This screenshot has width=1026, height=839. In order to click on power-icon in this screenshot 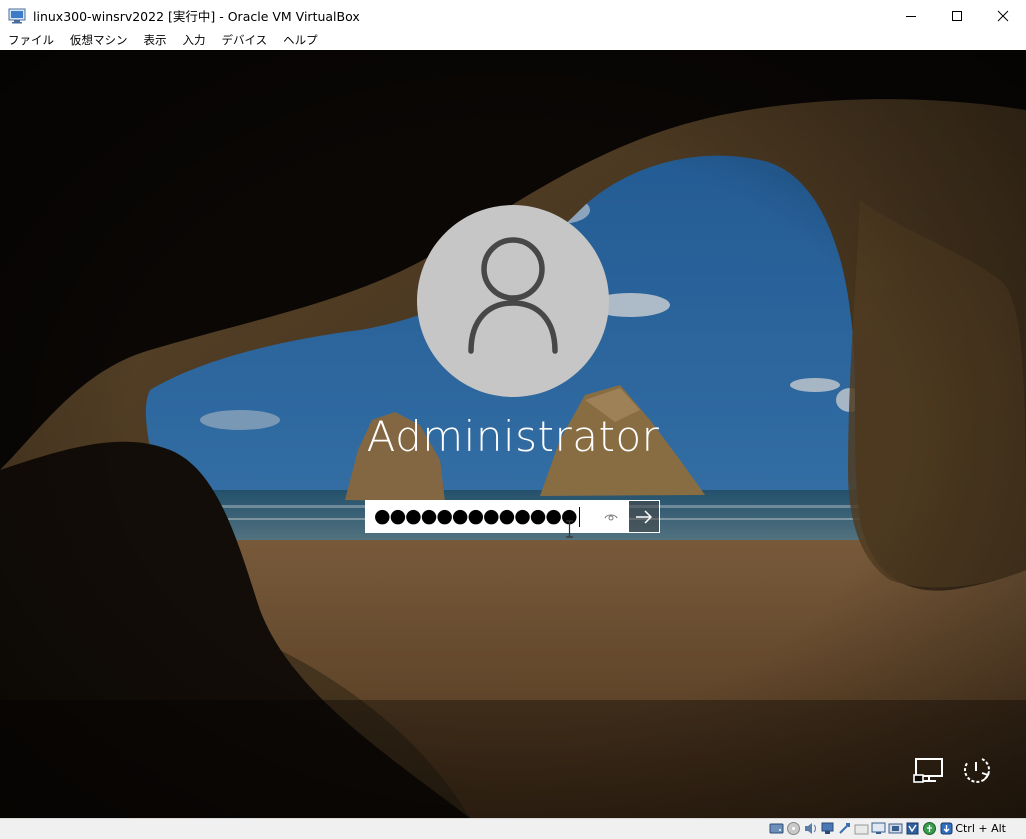, I will do `click(977, 770)`.